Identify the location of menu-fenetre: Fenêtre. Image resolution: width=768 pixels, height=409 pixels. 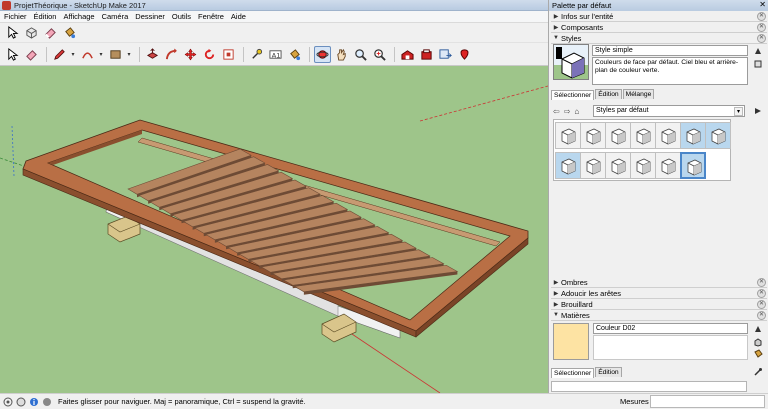
(210, 16).